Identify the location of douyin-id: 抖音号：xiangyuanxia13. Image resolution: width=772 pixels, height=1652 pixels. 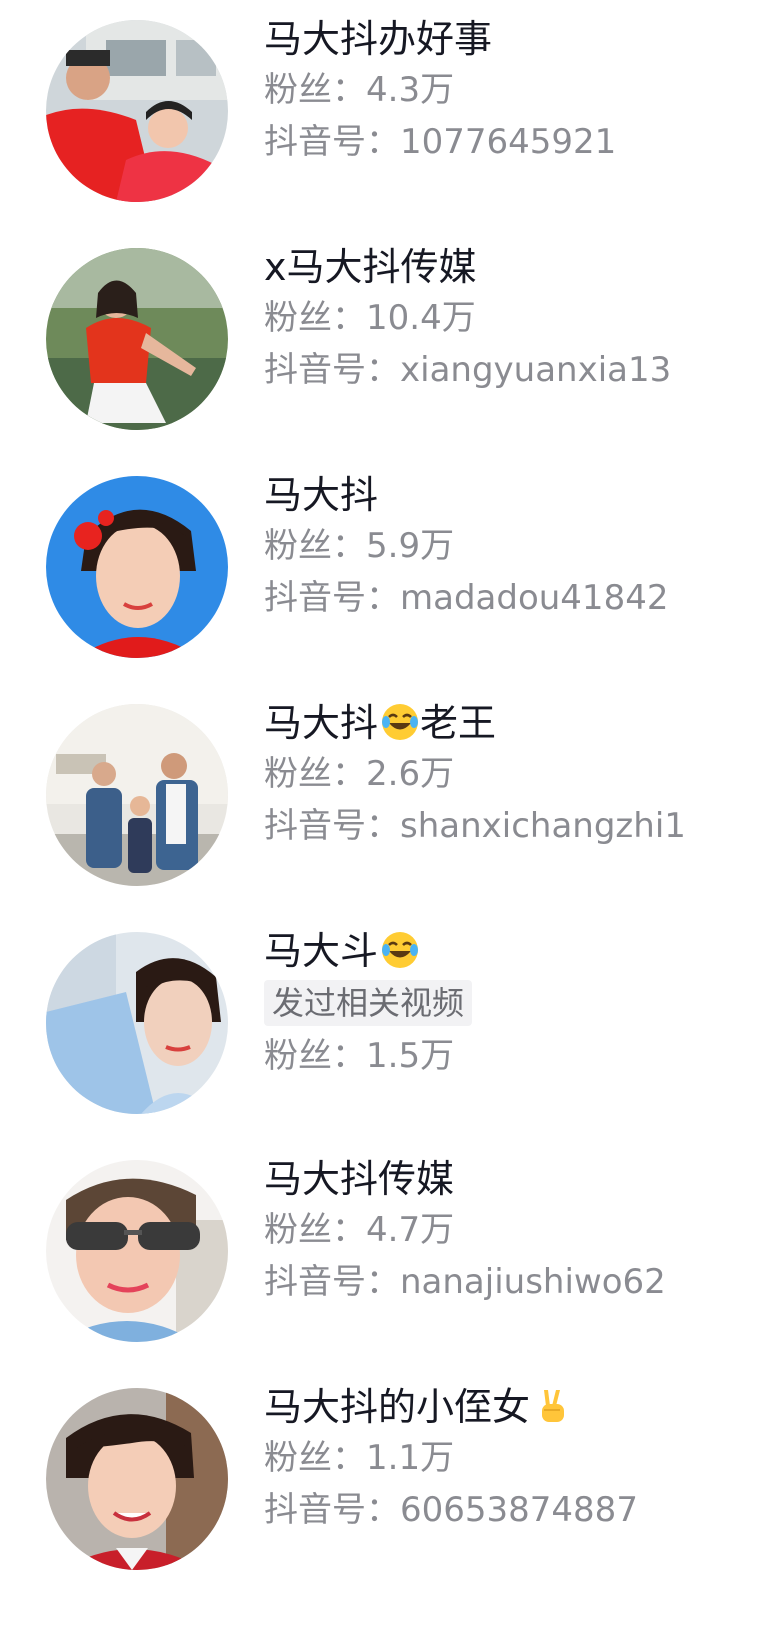
(468, 370).